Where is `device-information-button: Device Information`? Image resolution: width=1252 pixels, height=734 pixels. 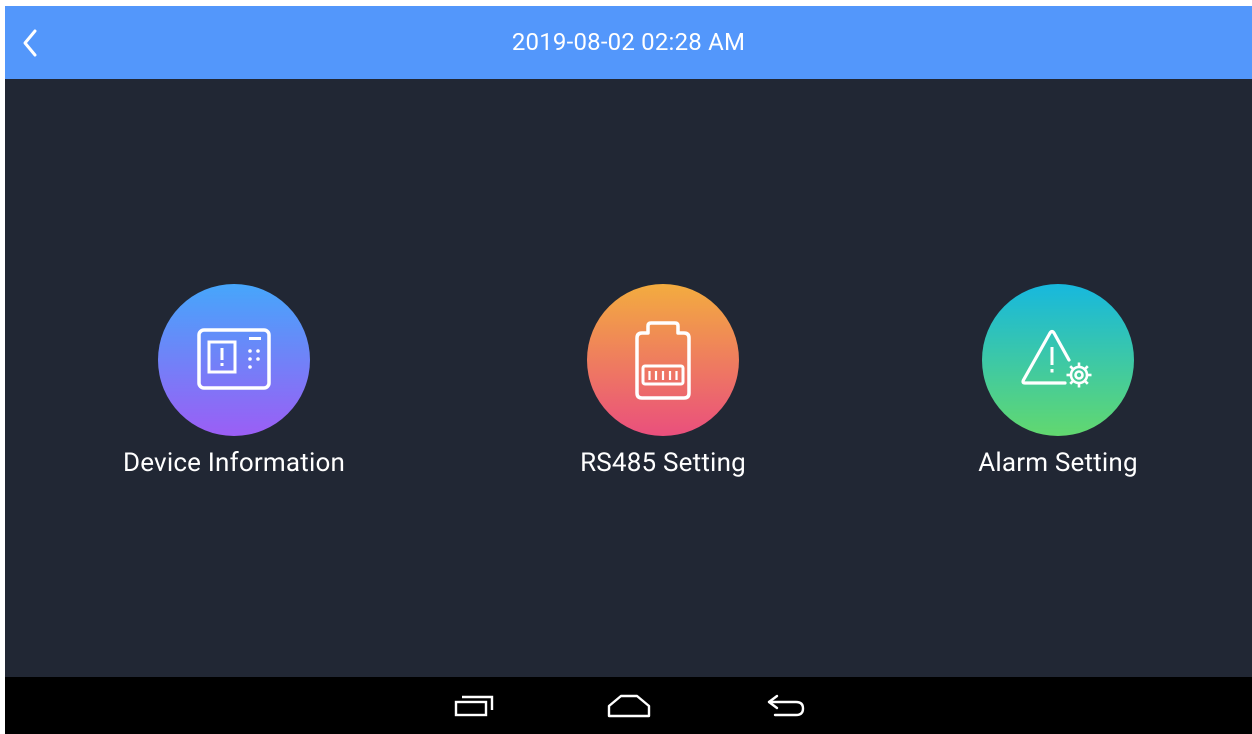 device-information-button: Device Information is located at coordinates (234, 389).